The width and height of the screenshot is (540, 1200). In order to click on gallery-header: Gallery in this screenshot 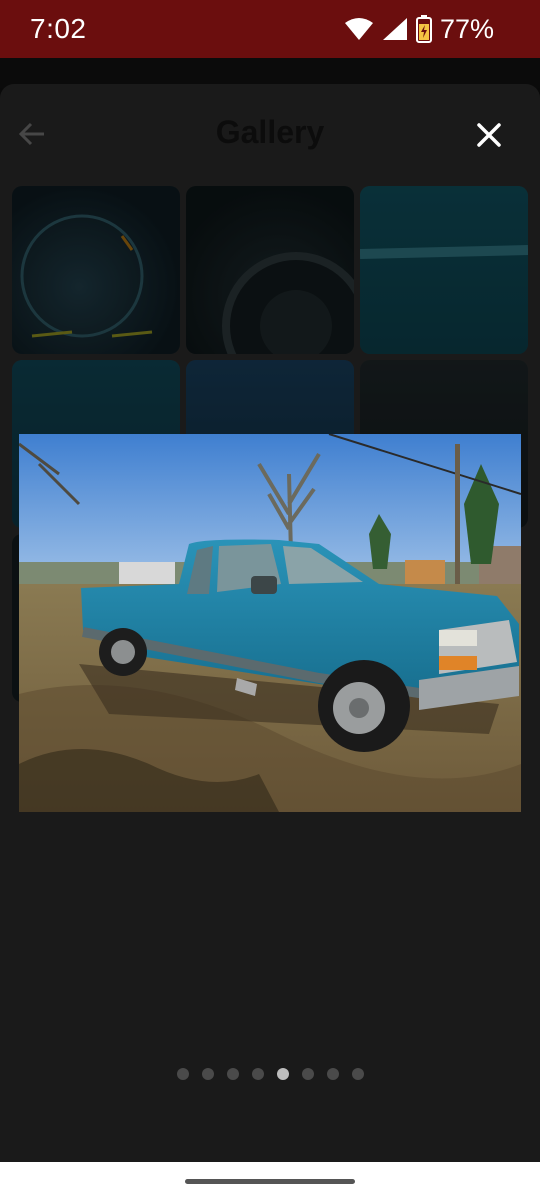, I will do `click(270, 134)`.